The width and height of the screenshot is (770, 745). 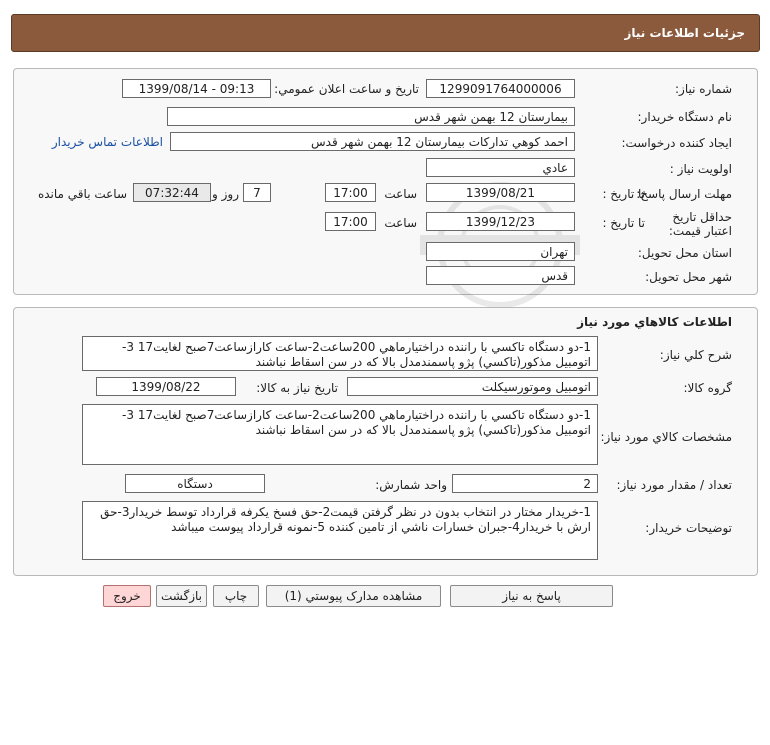 What do you see at coordinates (472, 386) in the screenshot?
I see `goods-group-field: اتومبيل وموتورسيکلت` at bounding box center [472, 386].